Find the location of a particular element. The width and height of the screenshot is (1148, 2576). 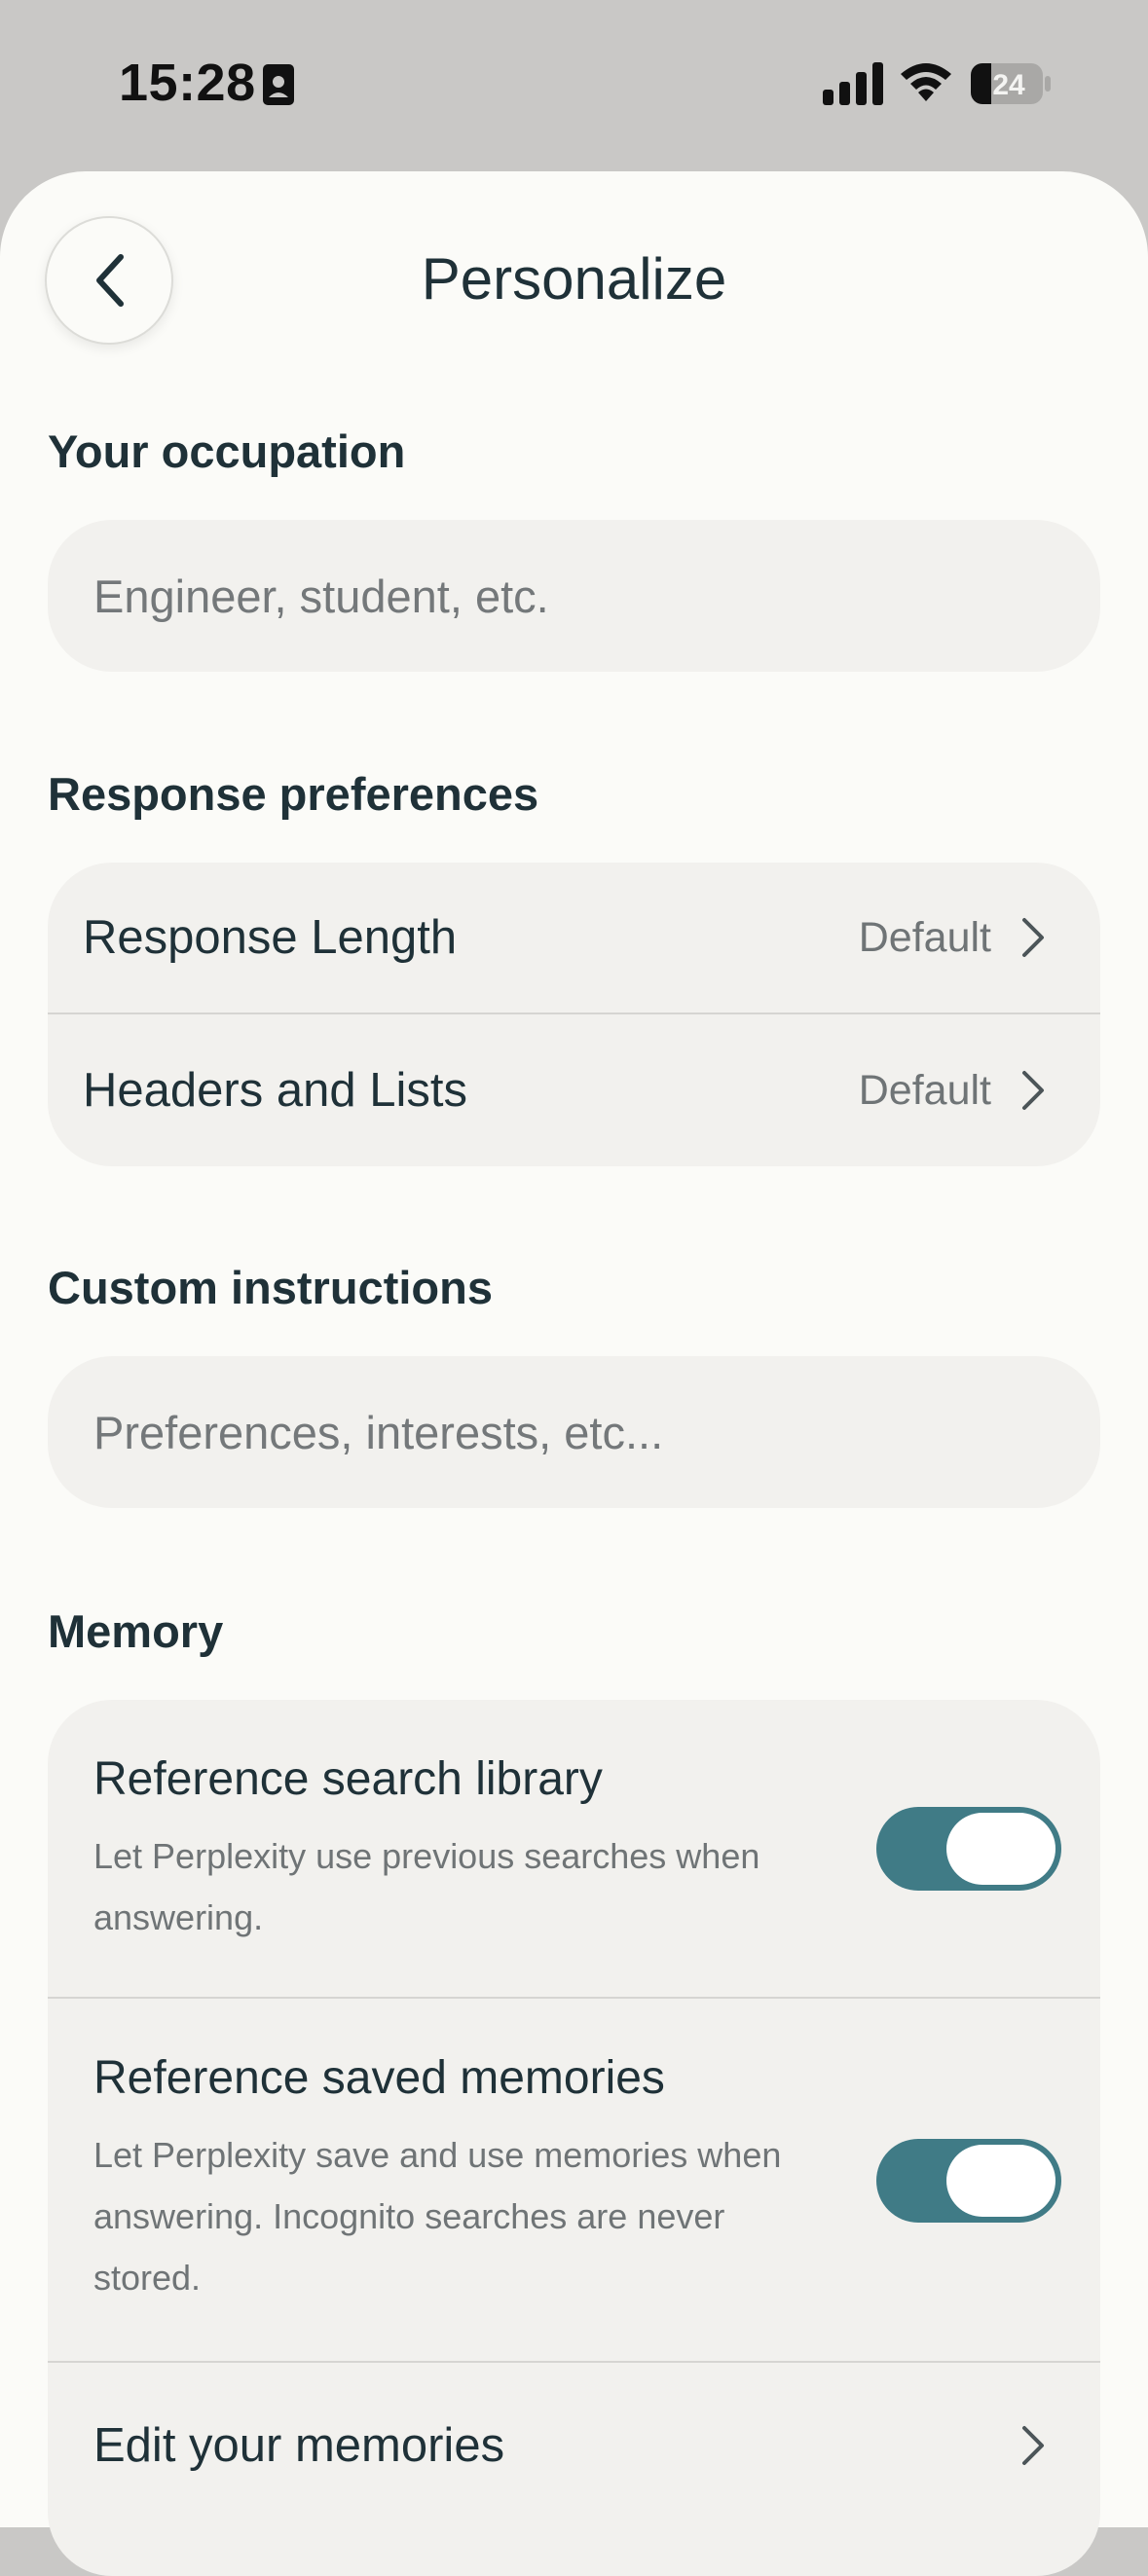

cellular-signal-icon is located at coordinates (853, 83).